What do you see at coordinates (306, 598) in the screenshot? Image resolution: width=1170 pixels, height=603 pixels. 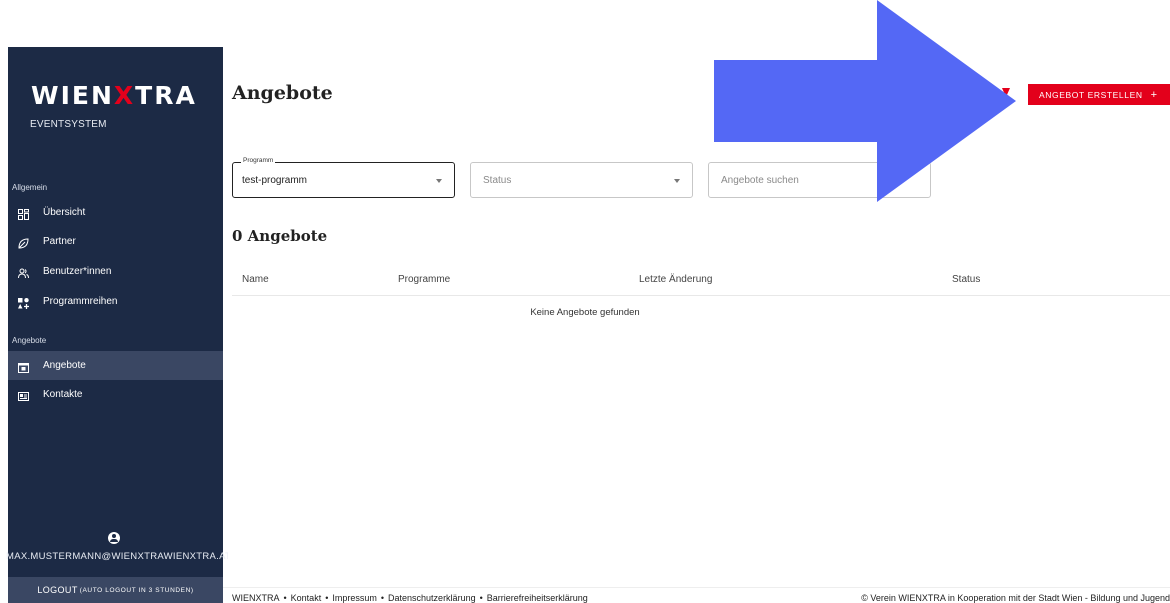 I see `footer-link-contact: Kontakt` at bounding box center [306, 598].